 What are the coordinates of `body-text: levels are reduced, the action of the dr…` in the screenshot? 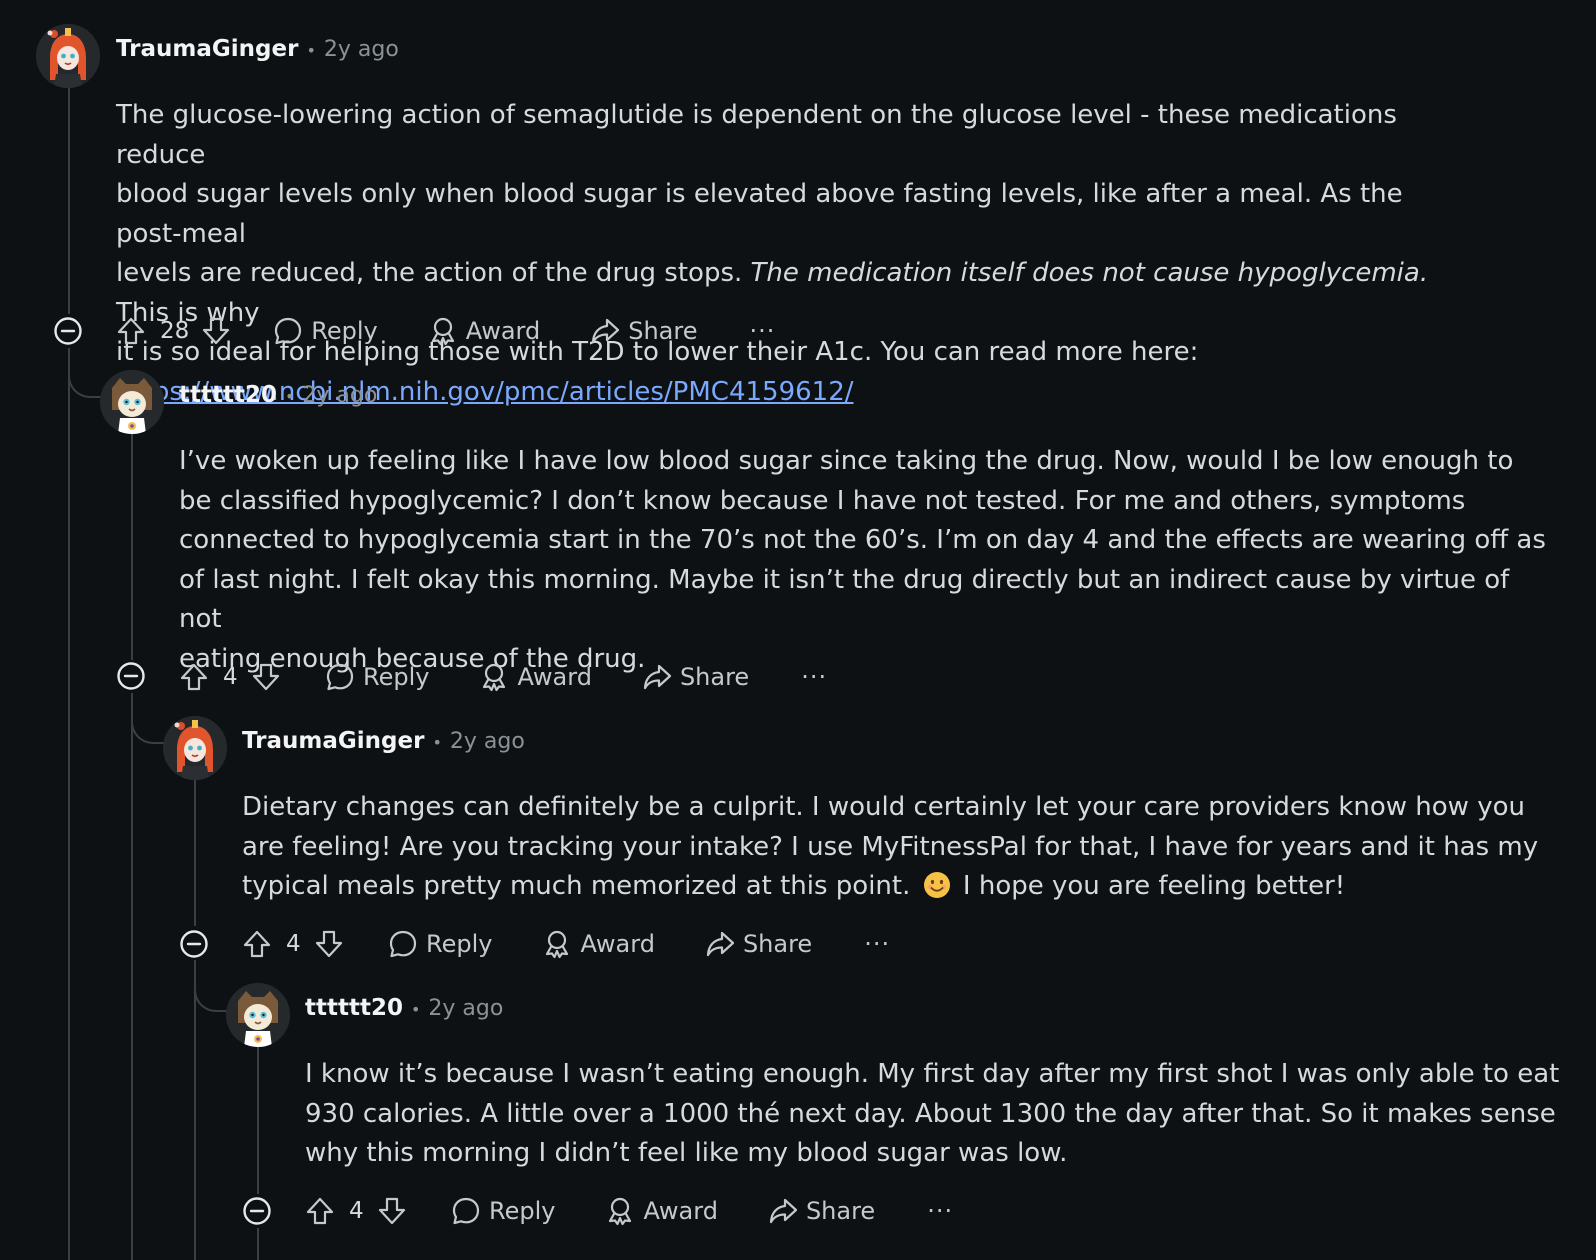 It's located at (433, 273).